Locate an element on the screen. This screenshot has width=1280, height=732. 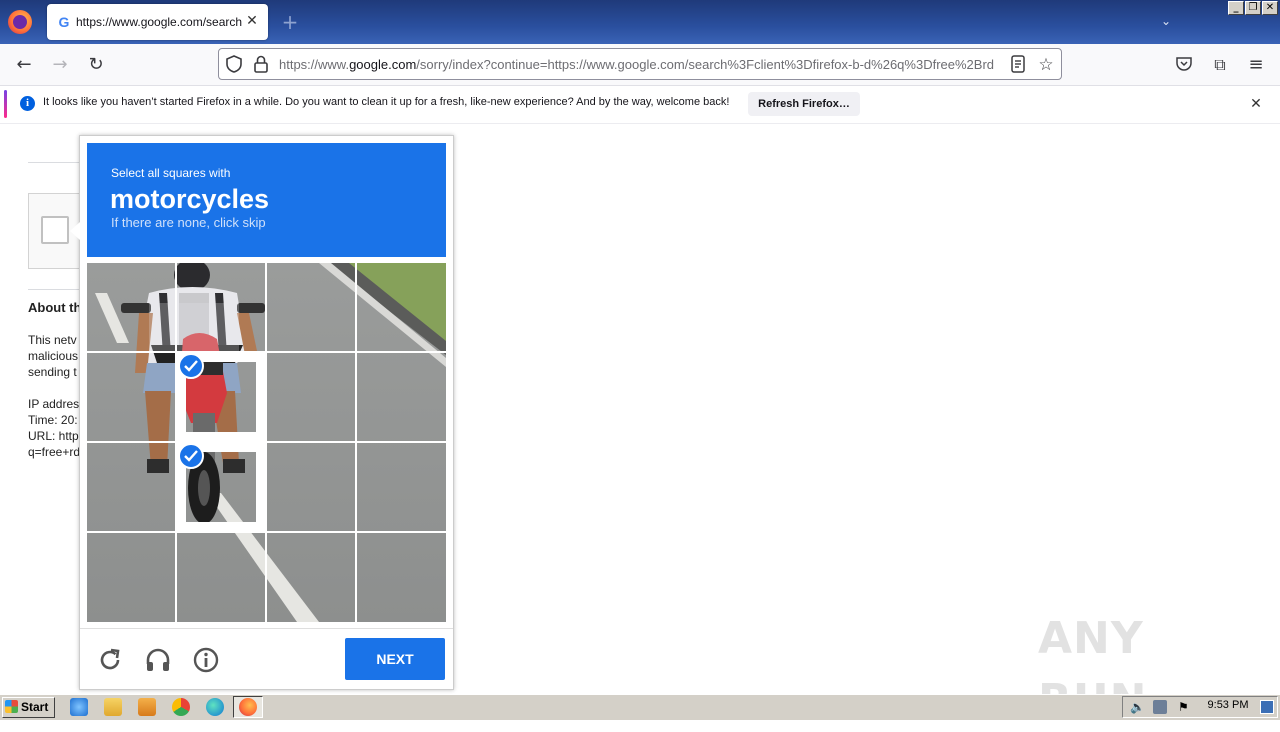
url-prefix: https://www. is located at coordinates (314, 64).